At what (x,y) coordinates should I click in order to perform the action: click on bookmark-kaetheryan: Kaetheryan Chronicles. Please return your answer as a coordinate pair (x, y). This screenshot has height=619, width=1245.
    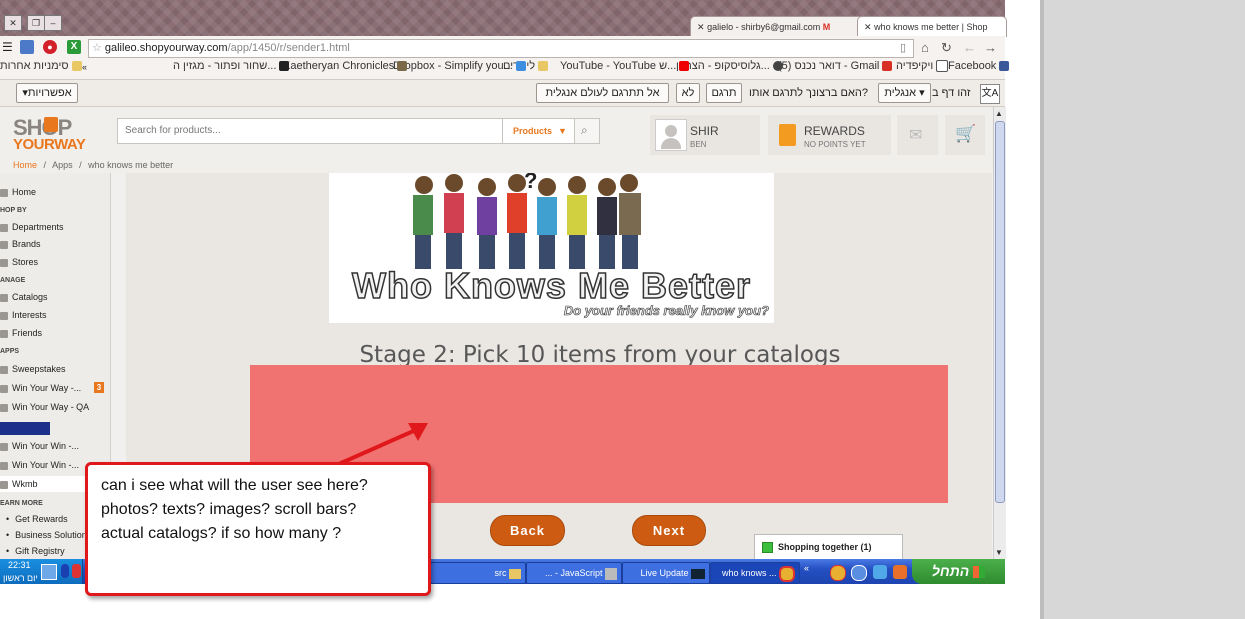
    Looking at the image, I should click on (346, 69).